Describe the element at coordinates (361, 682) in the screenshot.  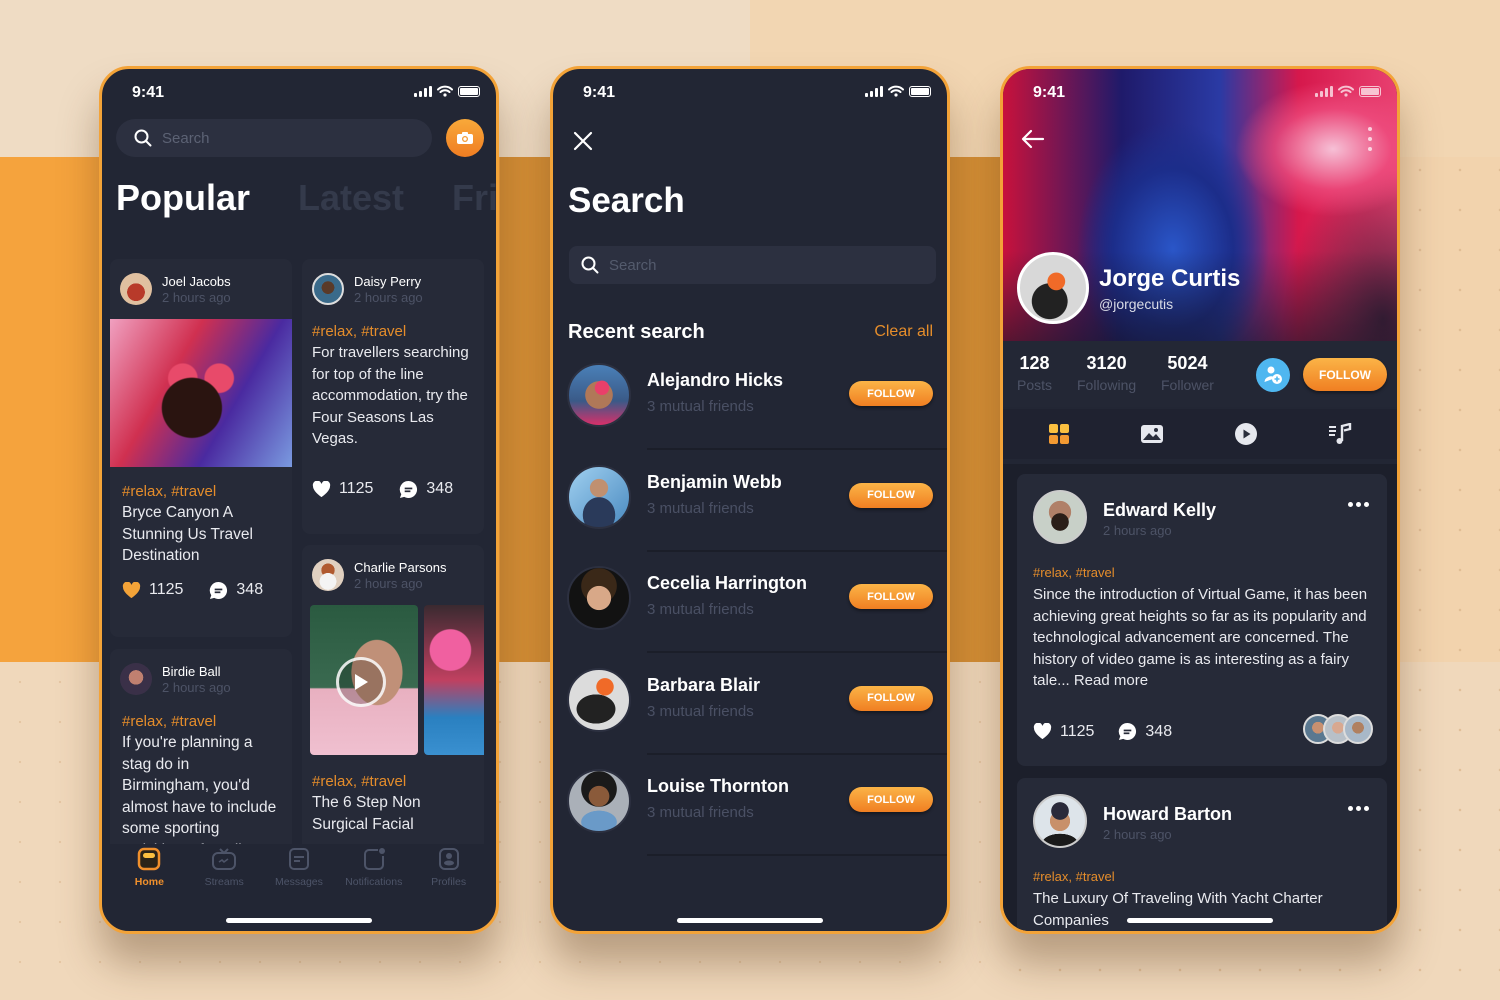
I see `play-button` at that location.